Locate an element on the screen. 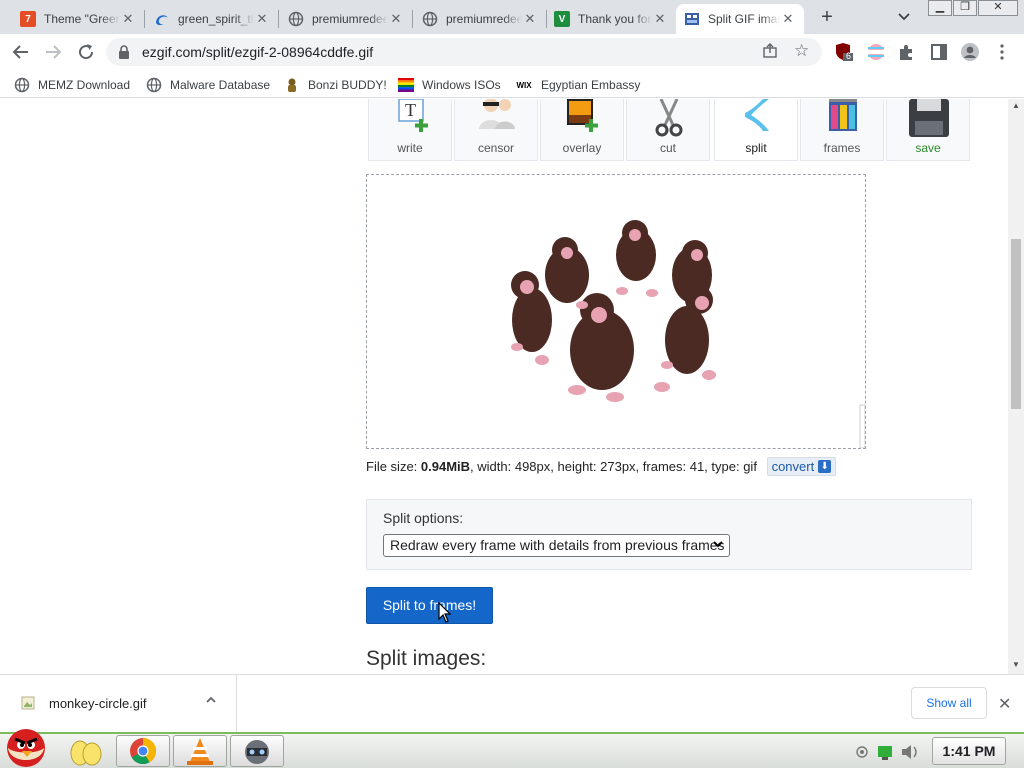 The height and width of the screenshot is (771, 1024). tool-write: T write is located at coordinates (410, 130).